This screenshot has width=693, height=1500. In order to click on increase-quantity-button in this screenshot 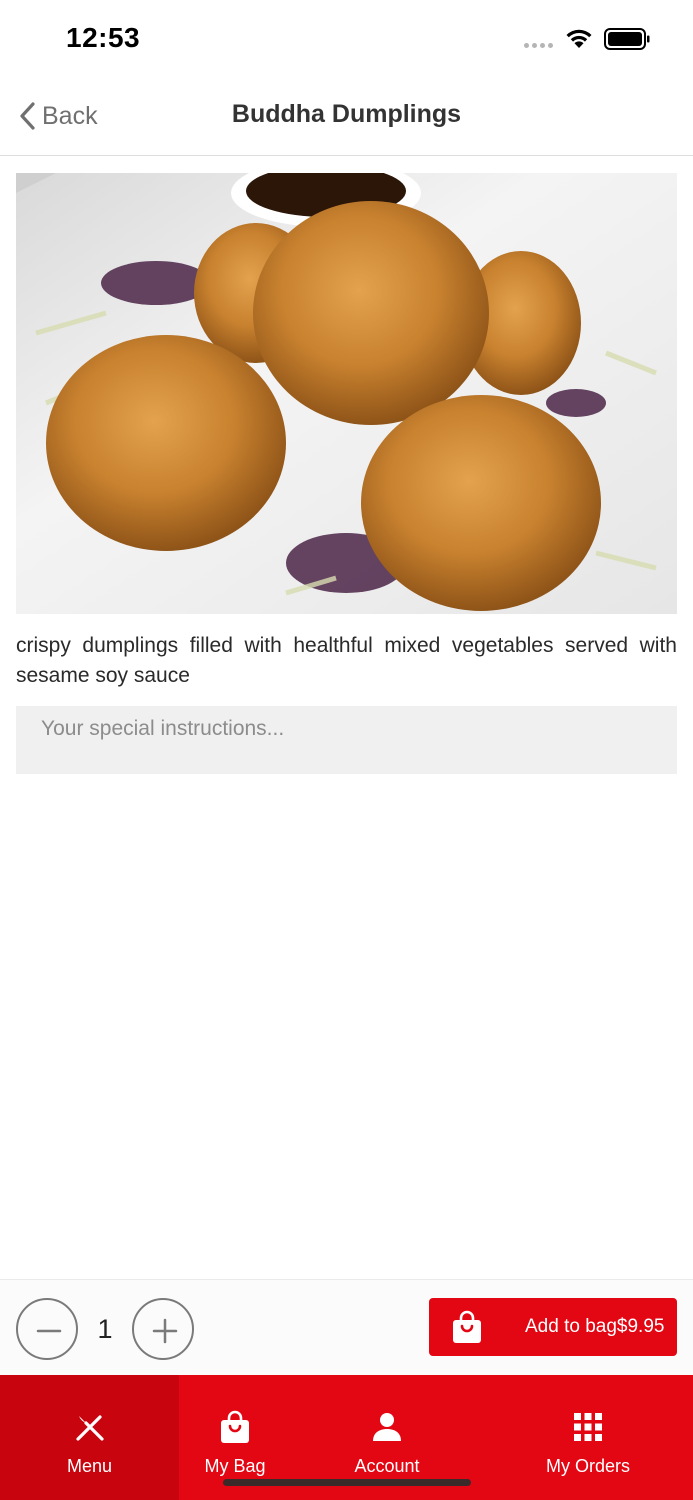, I will do `click(163, 1329)`.